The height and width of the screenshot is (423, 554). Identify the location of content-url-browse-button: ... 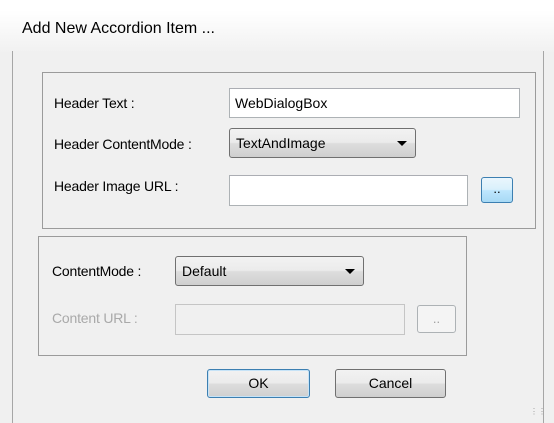
(436, 319).